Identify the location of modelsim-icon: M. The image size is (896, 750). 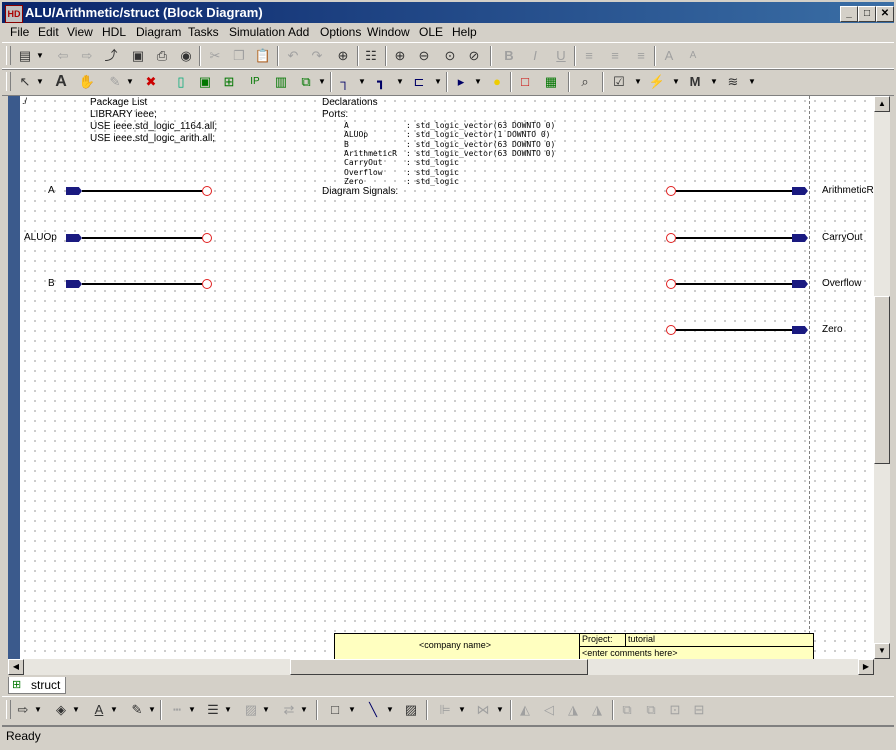
(695, 82).